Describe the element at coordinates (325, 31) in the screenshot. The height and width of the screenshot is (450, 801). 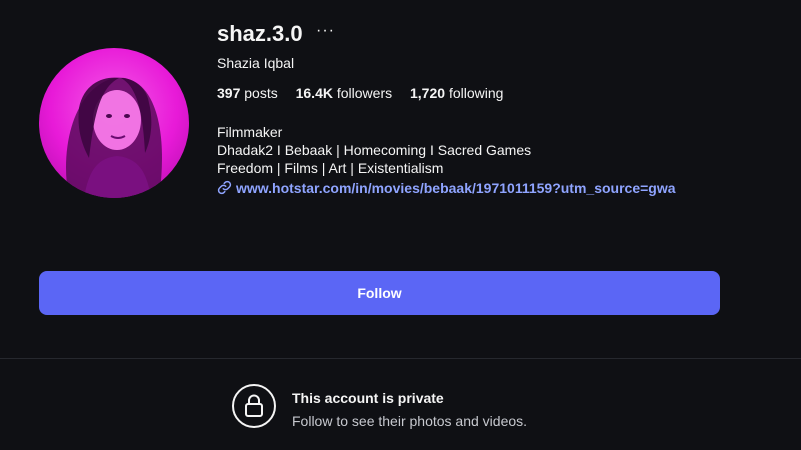
I see `more-options-button: ···` at that location.